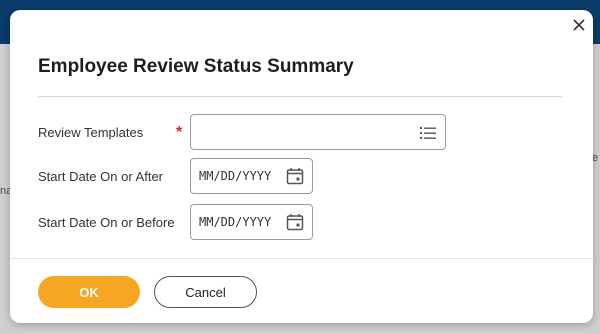 This screenshot has width=600, height=334. I want to click on required-indicator: *, so click(179, 132).